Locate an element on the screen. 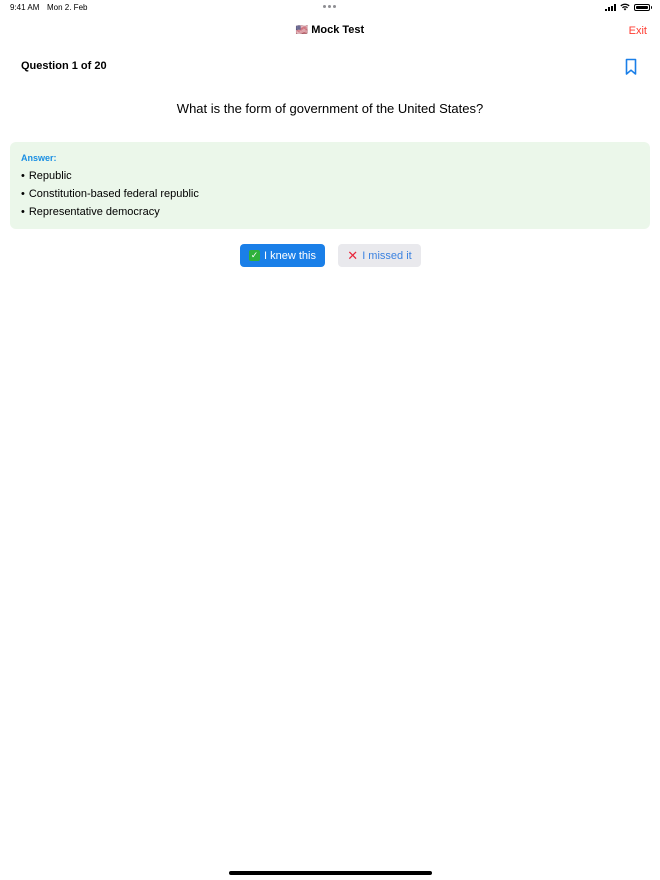 The width and height of the screenshot is (660, 880). status-bar: 9:41 AM Mon 2. Feb is located at coordinates (330, 8).